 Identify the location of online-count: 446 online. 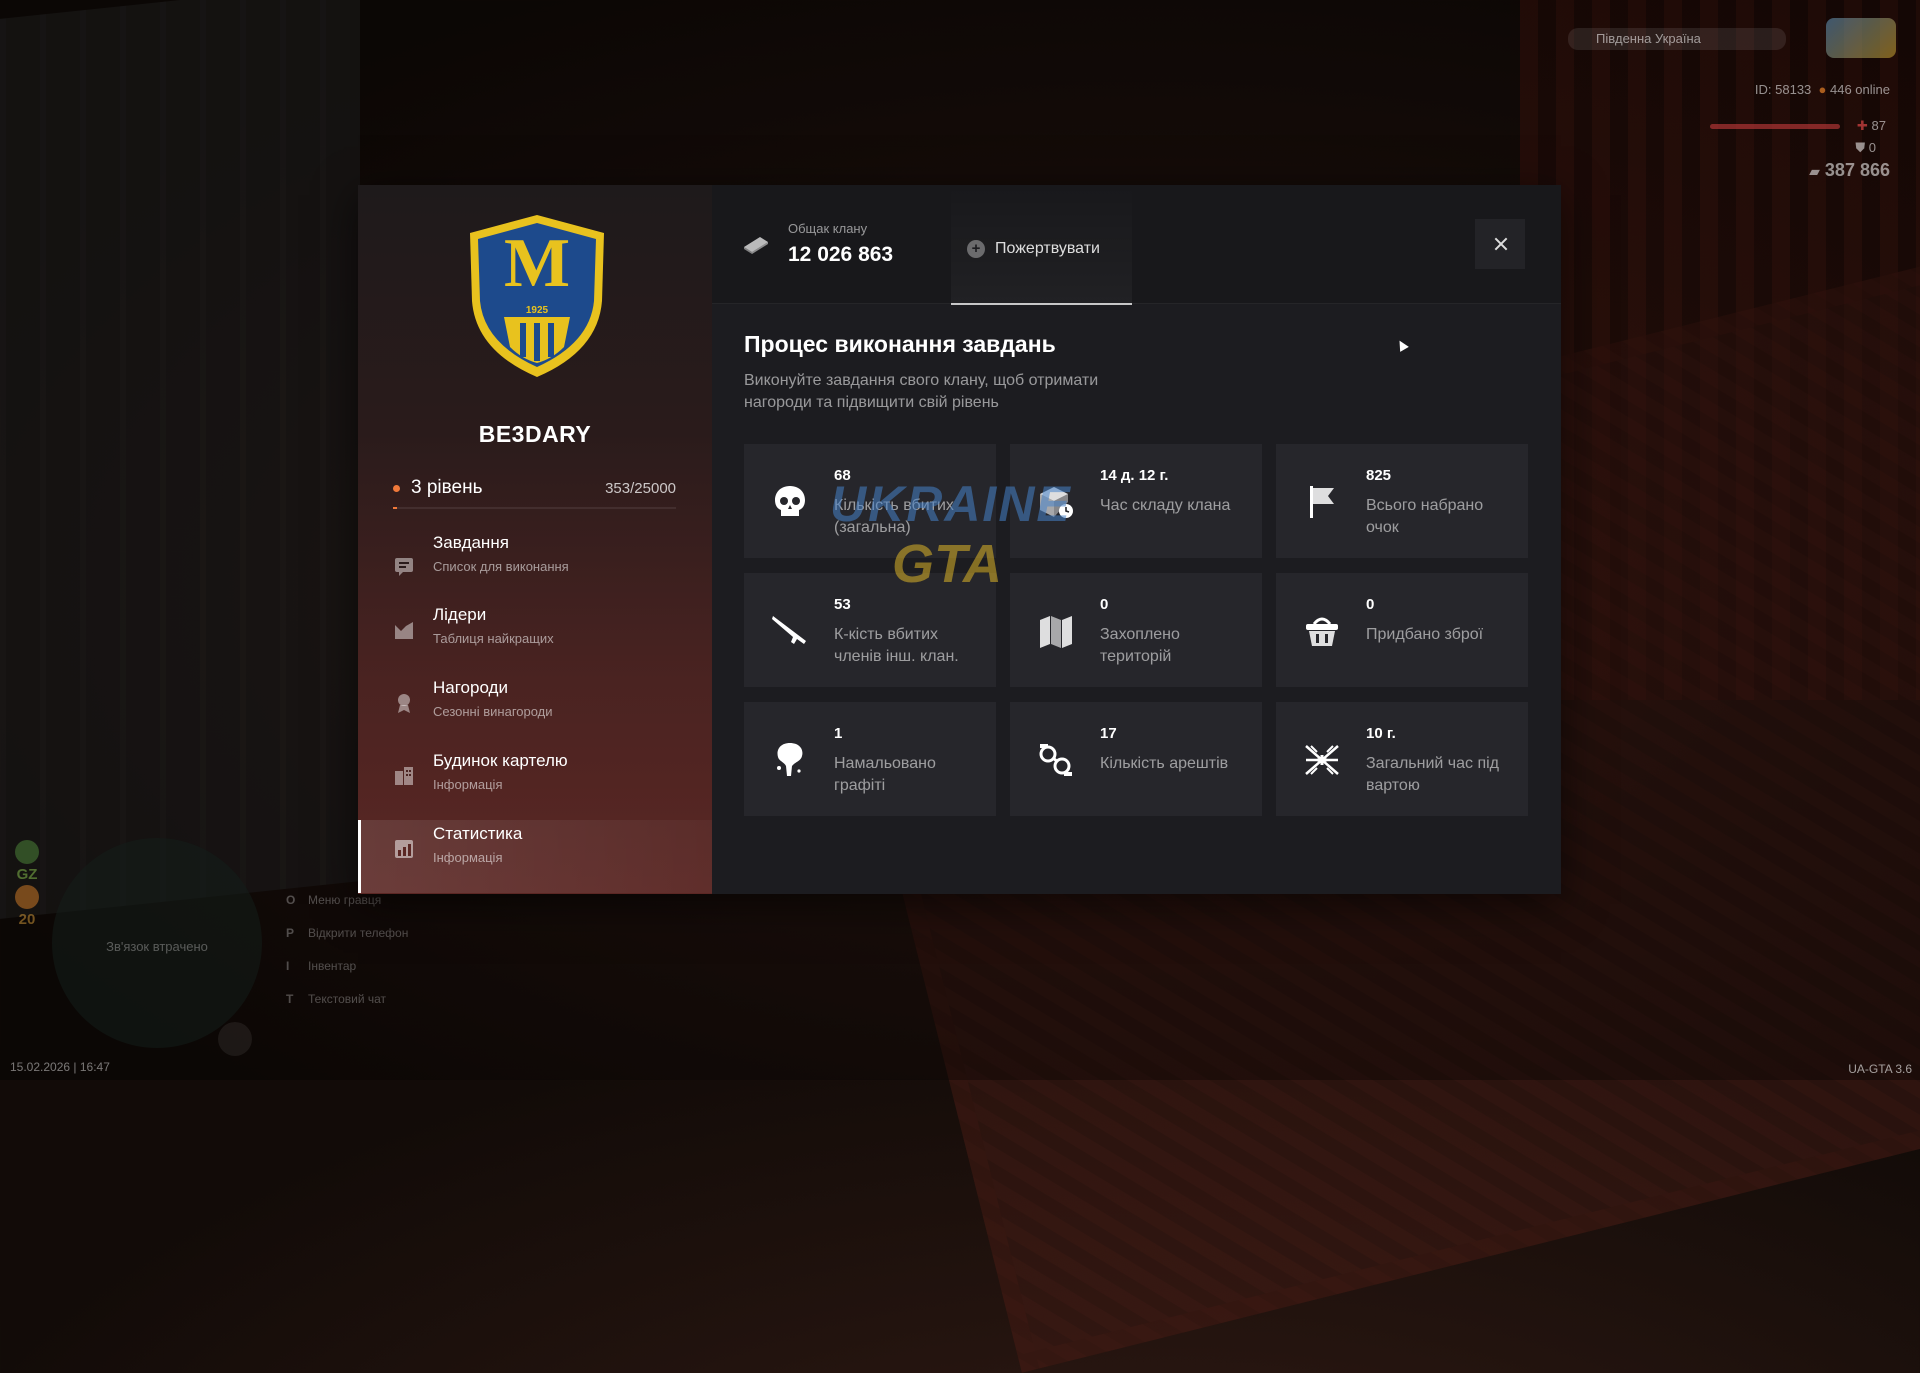
(1860, 89).